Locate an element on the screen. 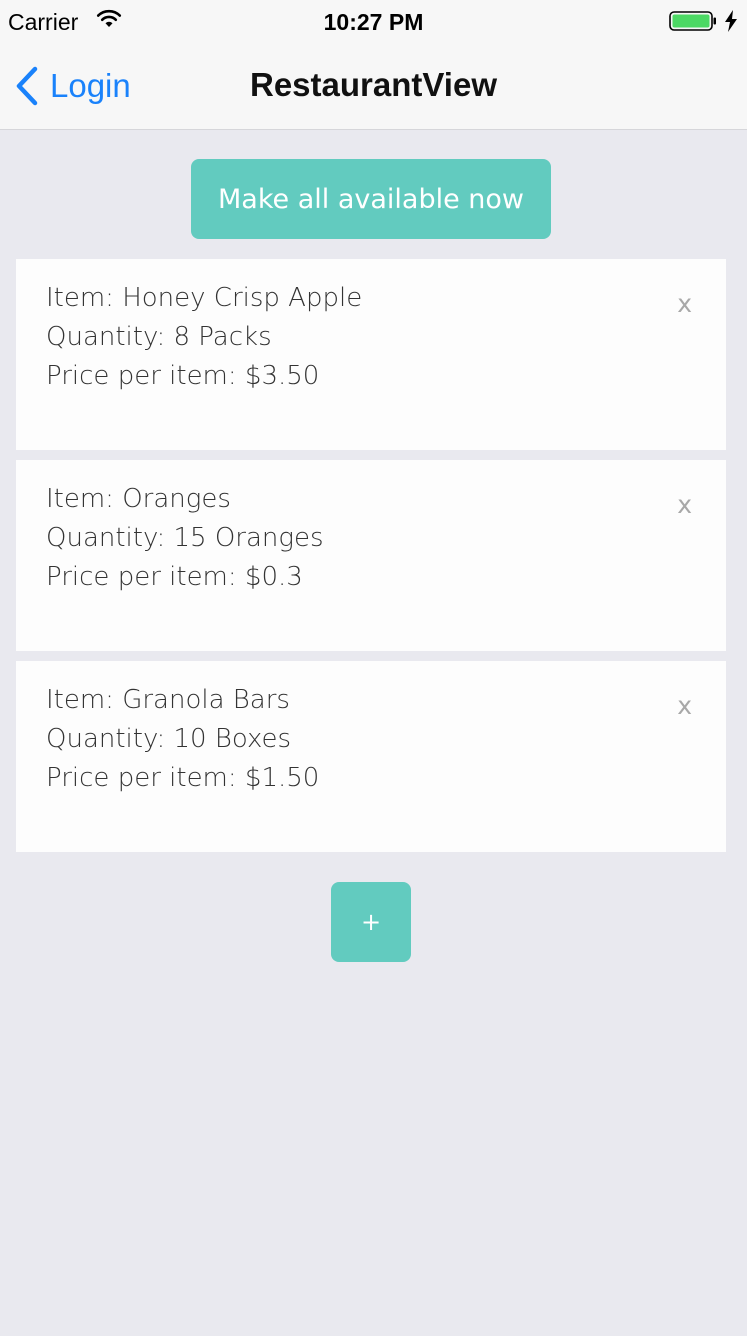 The width and height of the screenshot is (747, 1336). navigation-bar: Login RestaurantView is located at coordinates (373, 86).